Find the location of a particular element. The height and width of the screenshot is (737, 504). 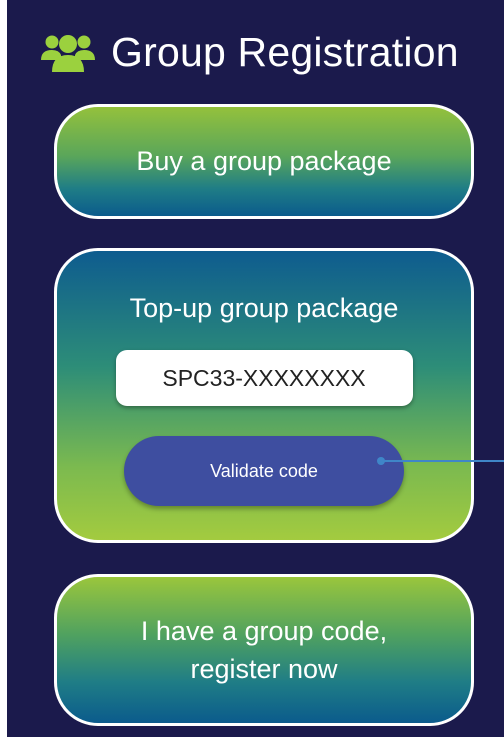

register-label-line1: I have a group code, is located at coordinates (264, 631).